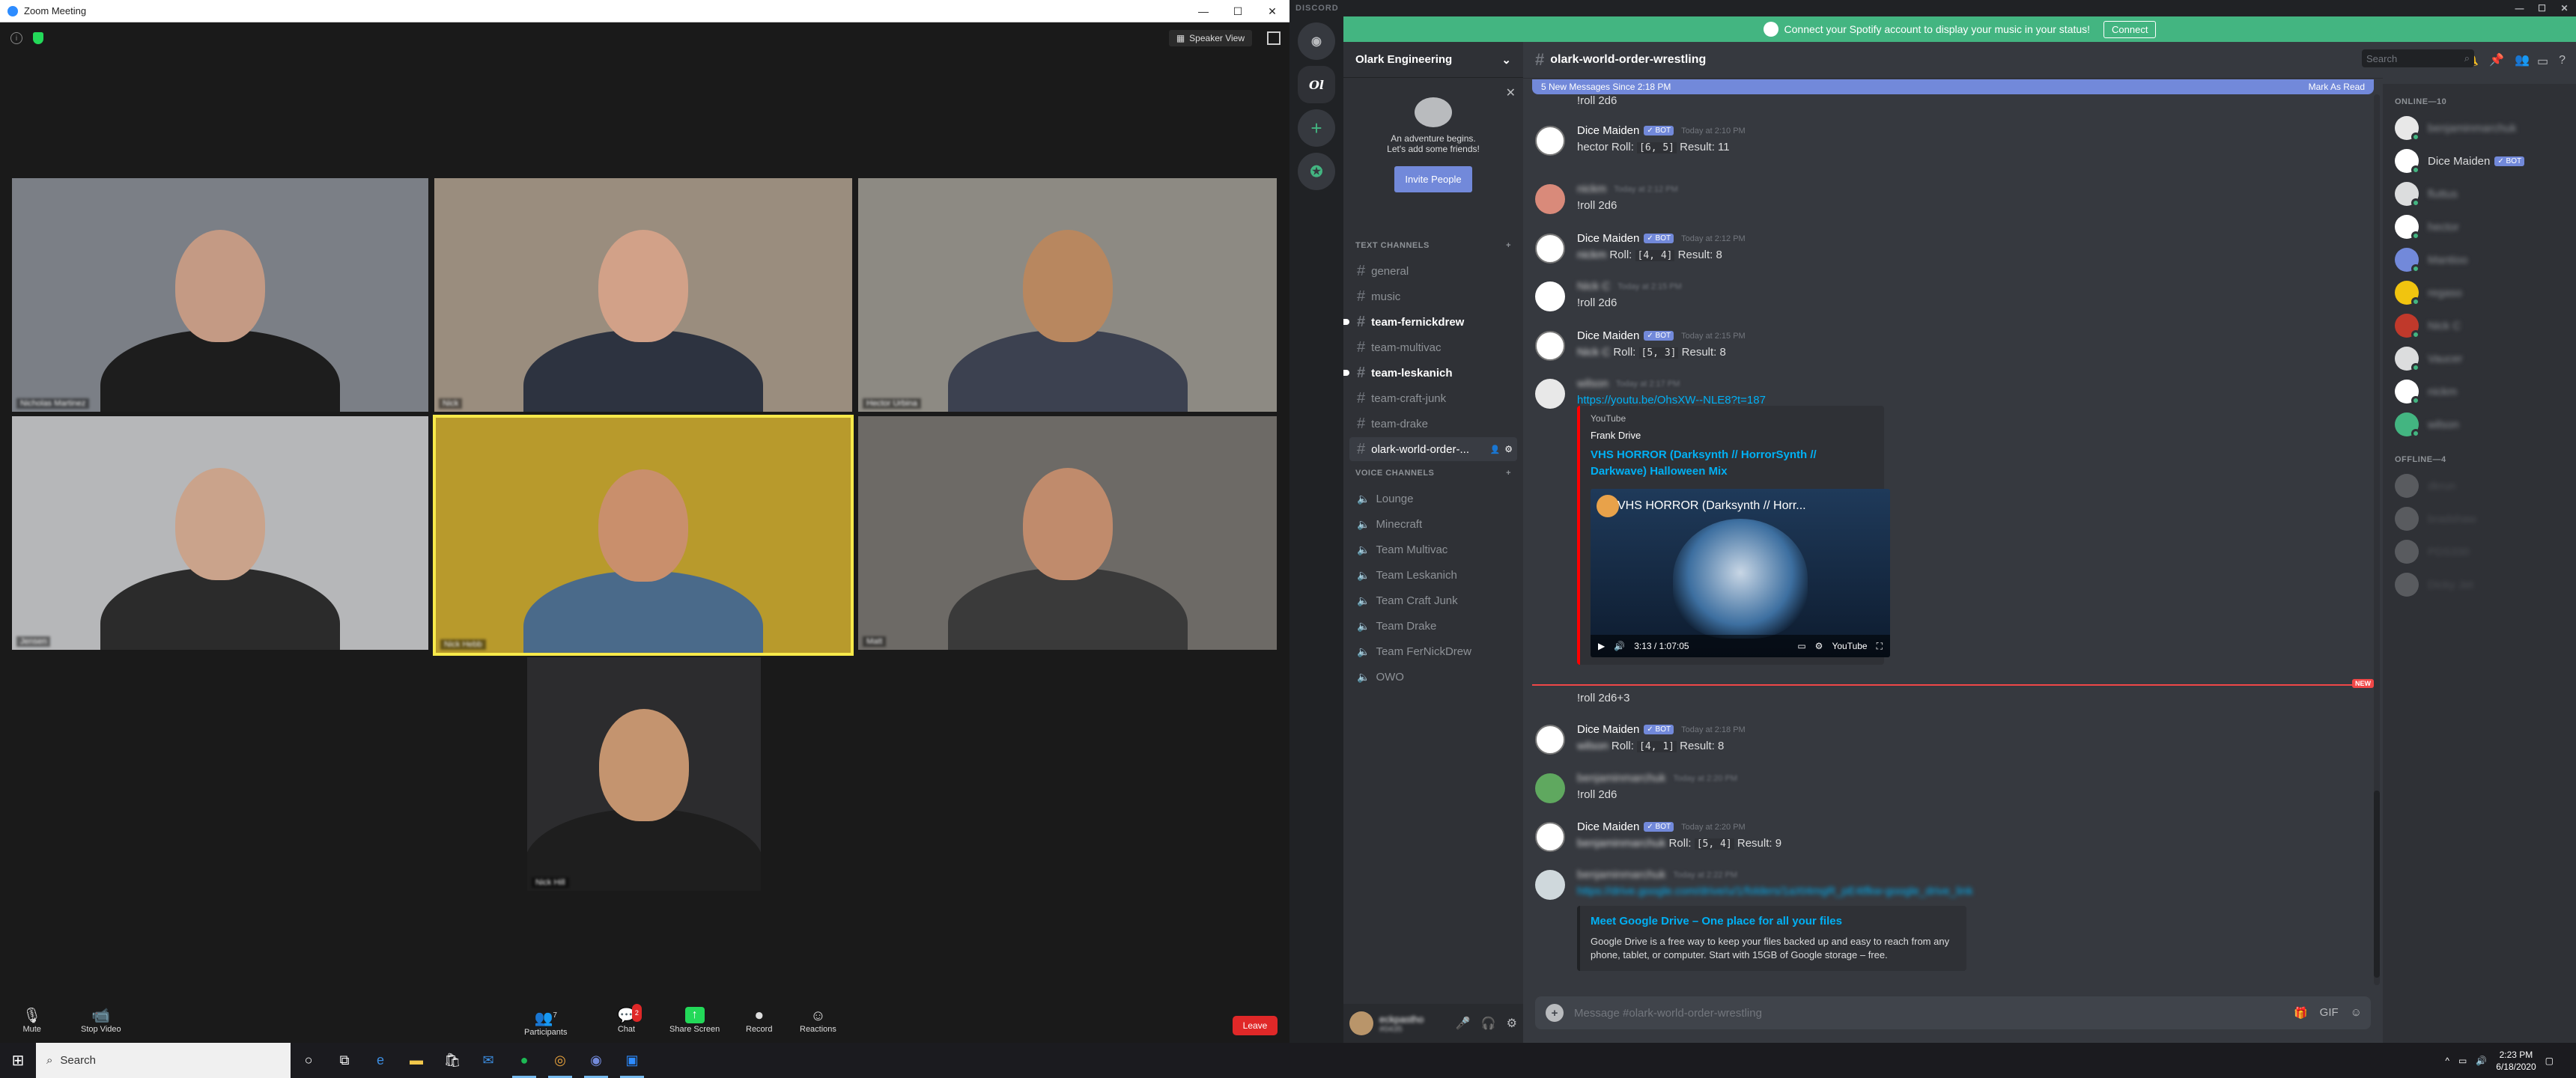 The image size is (2576, 1078). I want to click on chat-button: 💬 2 Chat, so click(629, 1019).